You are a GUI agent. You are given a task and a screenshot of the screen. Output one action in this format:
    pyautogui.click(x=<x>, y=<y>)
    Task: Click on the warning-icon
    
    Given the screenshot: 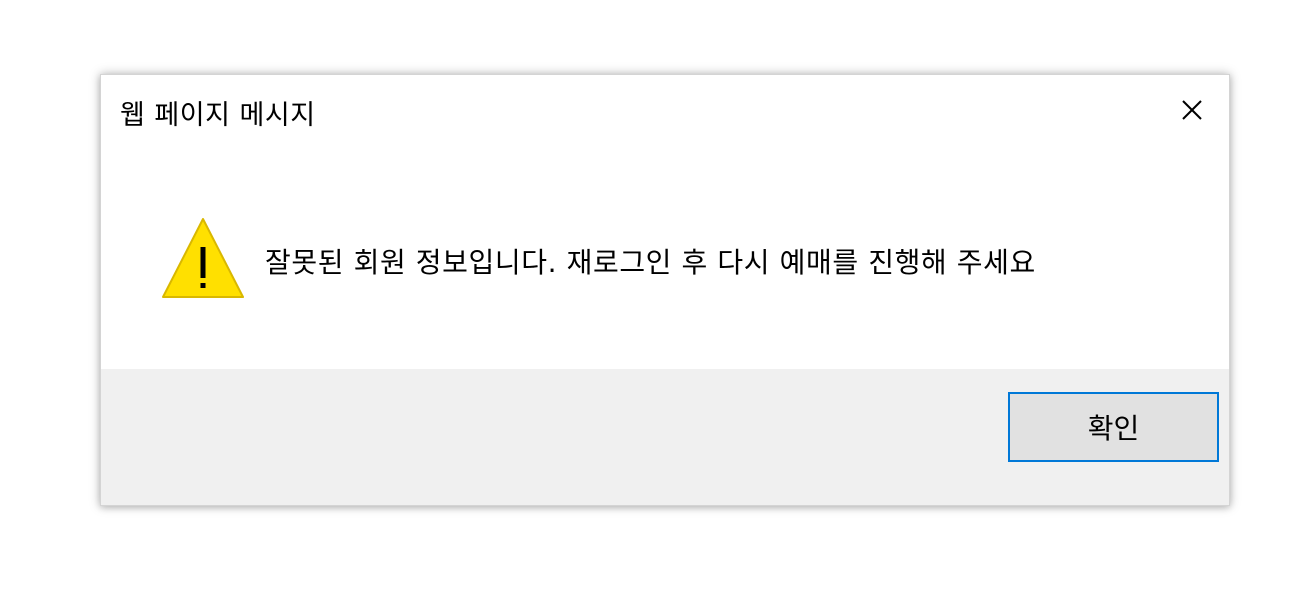 What is the action you would take?
    pyautogui.click(x=203, y=258)
    